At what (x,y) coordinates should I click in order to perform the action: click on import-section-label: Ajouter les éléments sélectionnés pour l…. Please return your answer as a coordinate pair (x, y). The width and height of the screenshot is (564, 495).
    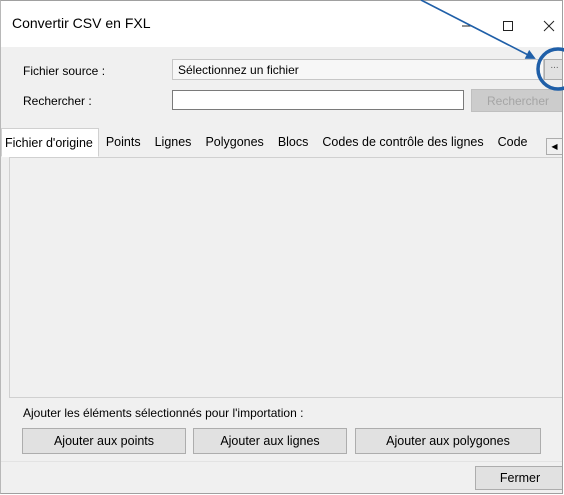
    Looking at the image, I should click on (163, 413).